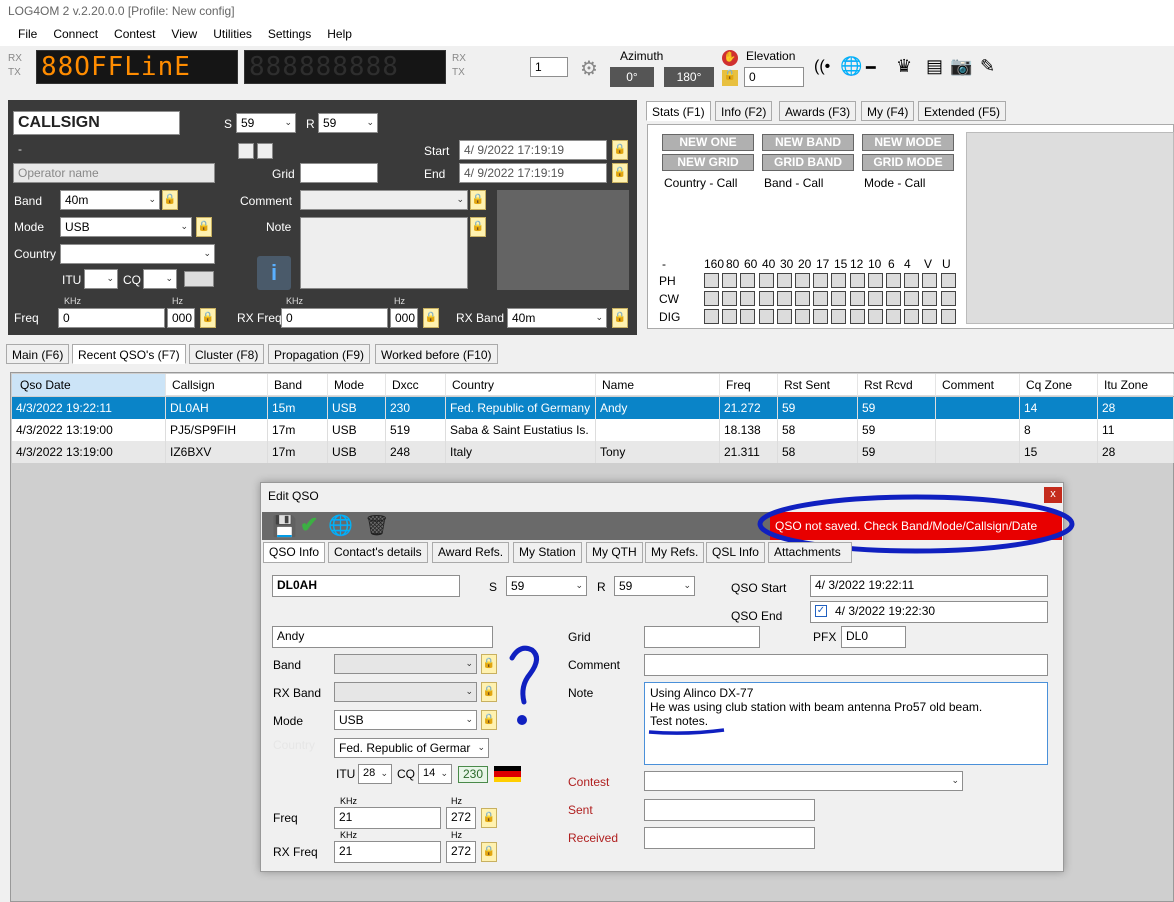 The image size is (1174, 902). Describe the element at coordinates (227, 354) in the screenshot. I see `tab-cluster: Cluster (F8)` at that location.